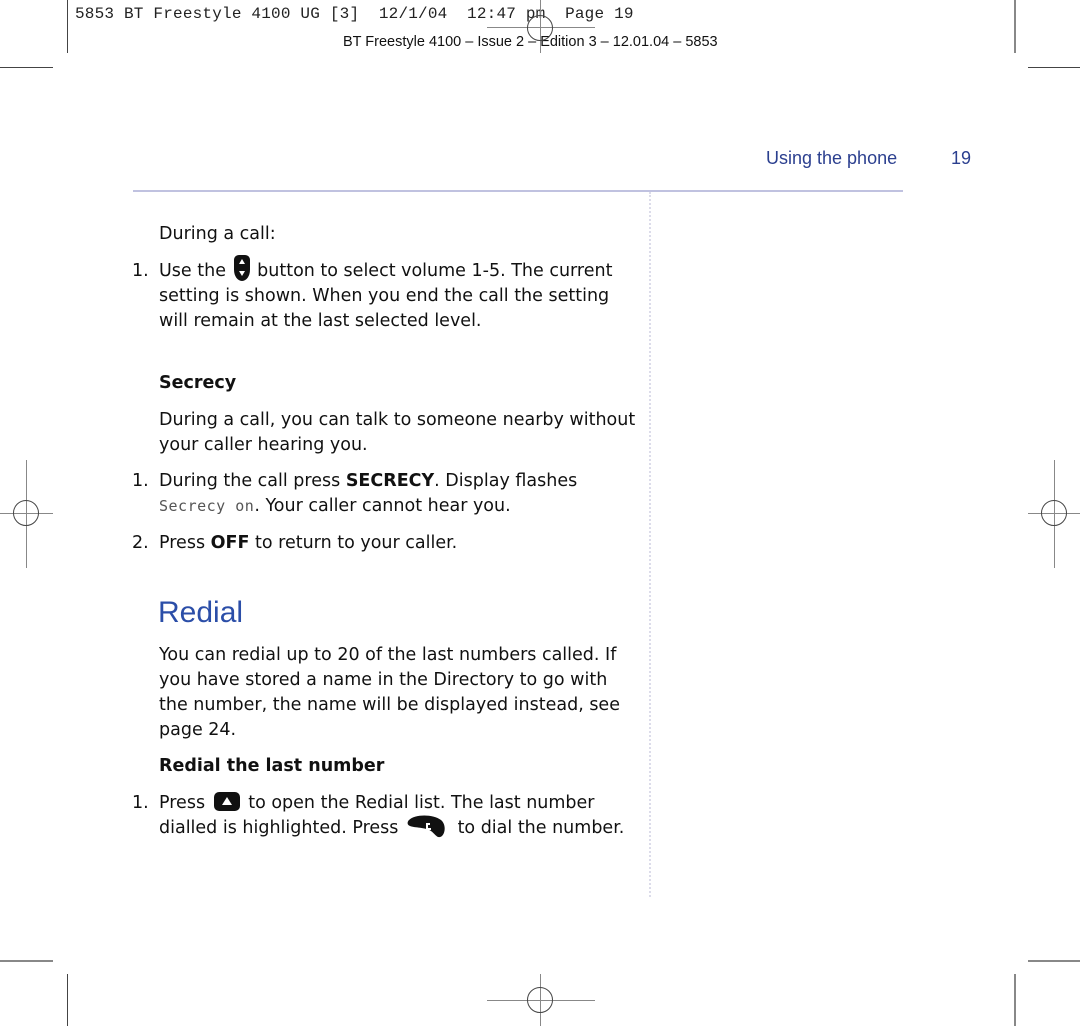  I want to click on crop-mark-bottom-right-h, so click(1054, 961).